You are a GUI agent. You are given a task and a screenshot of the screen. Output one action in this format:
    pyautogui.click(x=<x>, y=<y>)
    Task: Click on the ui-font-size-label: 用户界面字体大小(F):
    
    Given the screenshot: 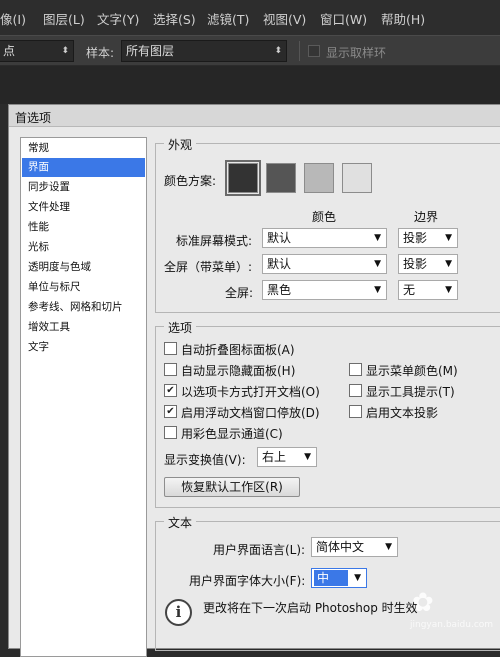 What is the action you would take?
    pyautogui.click(x=247, y=581)
    